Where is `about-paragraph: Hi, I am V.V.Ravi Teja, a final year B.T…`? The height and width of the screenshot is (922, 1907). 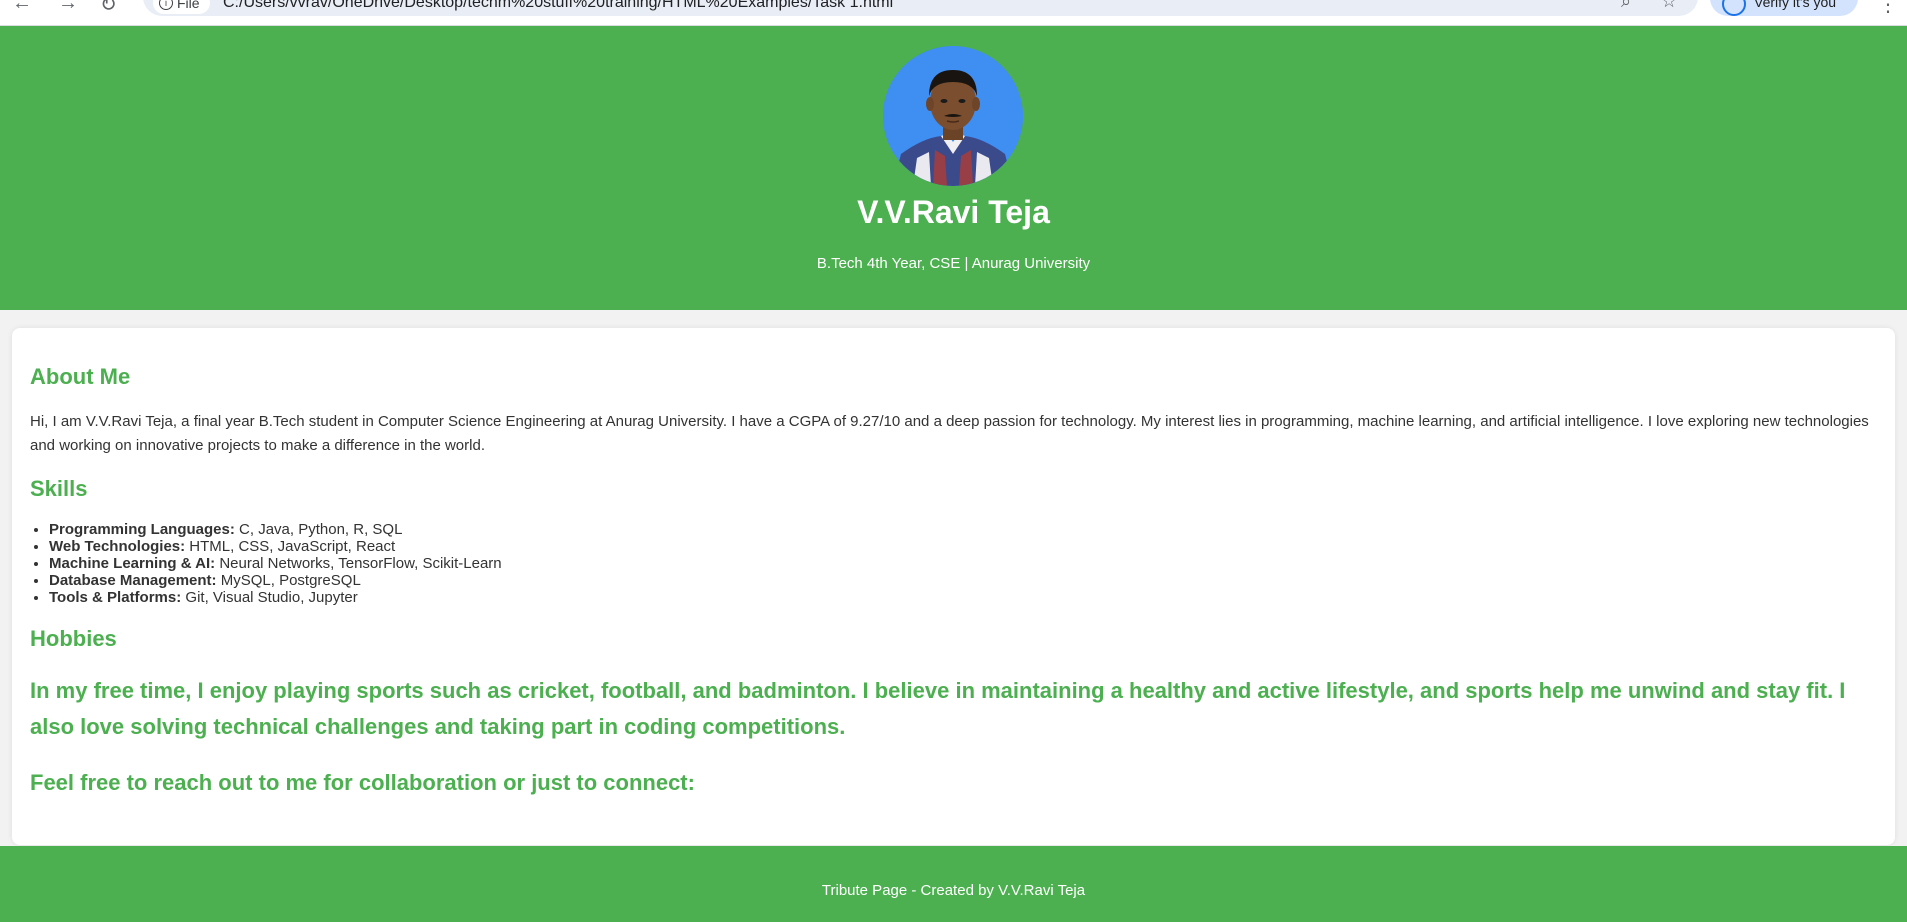
about-paragraph: Hi, I am V.V.Ravi Teja, a final year B.T… is located at coordinates (949, 433).